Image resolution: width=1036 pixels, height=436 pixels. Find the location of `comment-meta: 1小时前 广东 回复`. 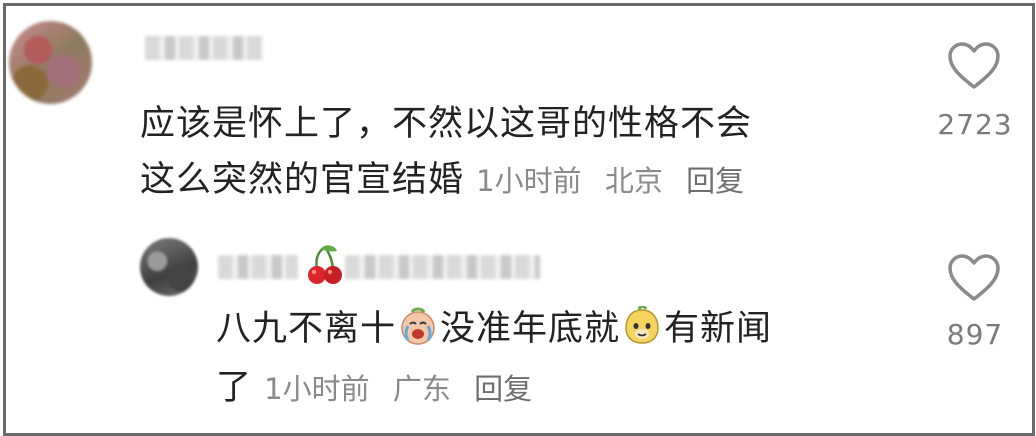

comment-meta: 1小时前 广东 回复 is located at coordinates (405, 389).